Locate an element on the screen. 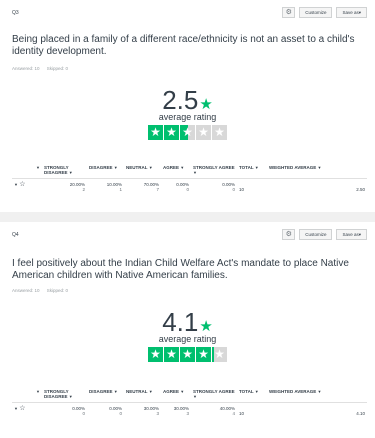 This screenshot has height=438, width=375. star-rating-bar: ★ ★ ★ ★ ★ is located at coordinates (187, 132).